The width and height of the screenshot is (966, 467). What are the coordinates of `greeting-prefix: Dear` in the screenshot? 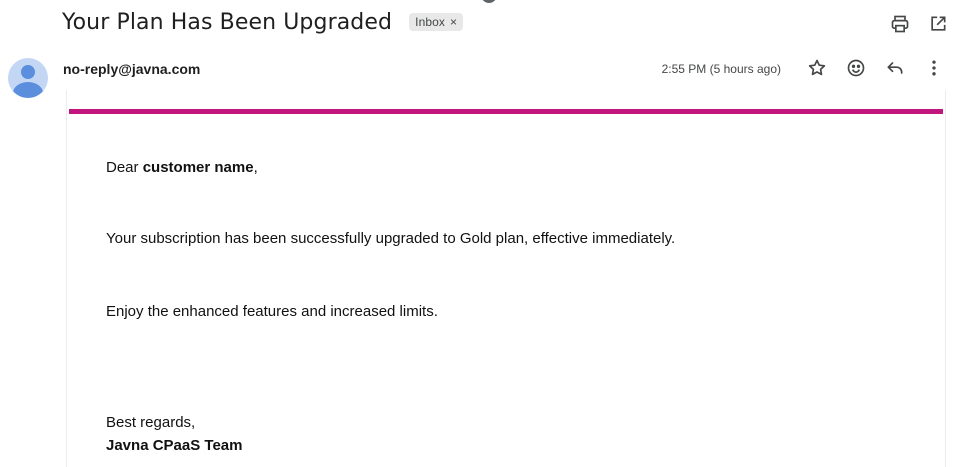 It's located at (124, 167).